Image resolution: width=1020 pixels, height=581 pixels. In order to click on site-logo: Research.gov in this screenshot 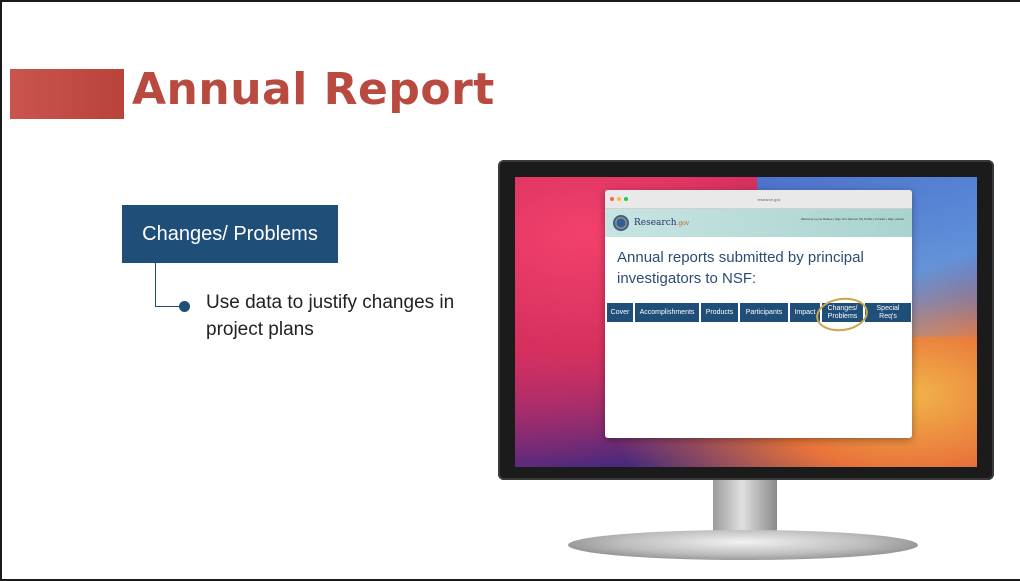, I will do `click(661, 223)`.